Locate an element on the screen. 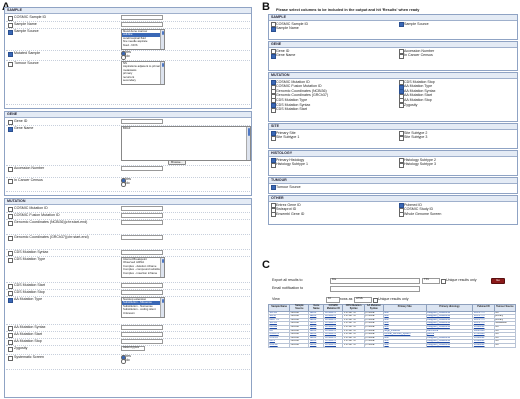  email-input is located at coordinates (375, 289).